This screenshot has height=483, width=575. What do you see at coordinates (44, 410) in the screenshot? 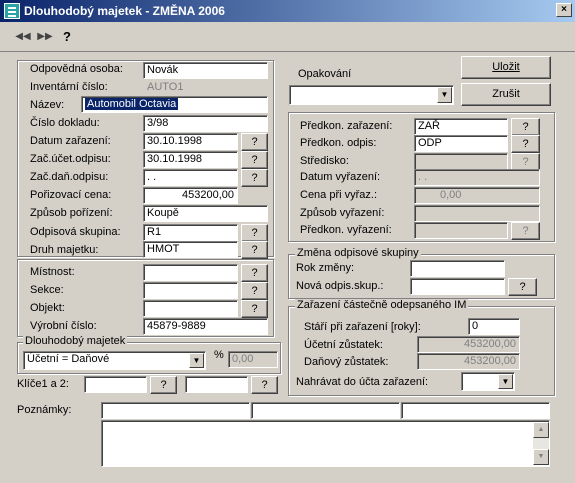
I see `poznamky-label: Poznámky:` at bounding box center [44, 410].